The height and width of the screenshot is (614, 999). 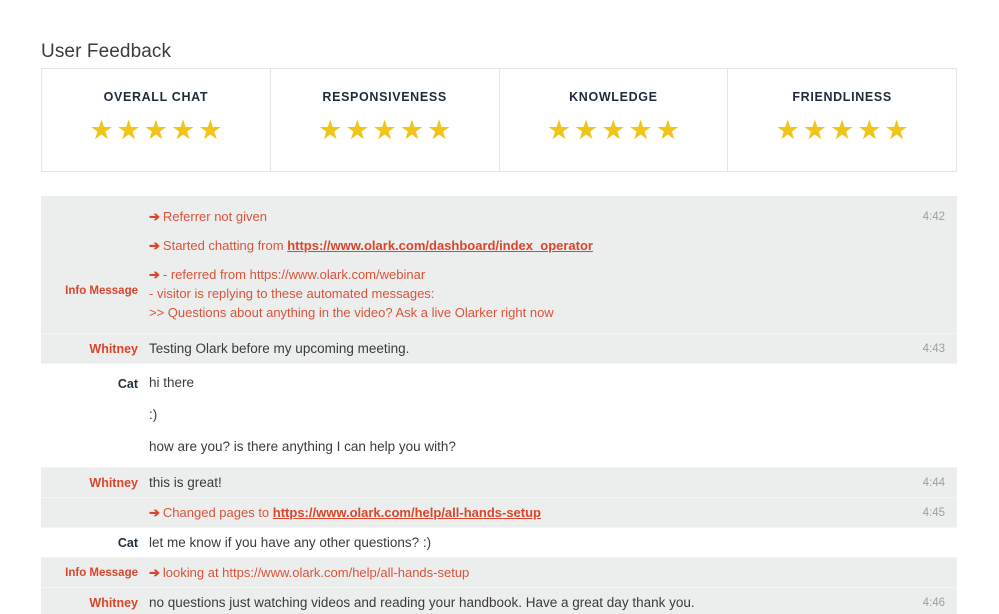 What do you see at coordinates (156, 97) in the screenshot?
I see `rating-card-label: OVERALL CHAT` at bounding box center [156, 97].